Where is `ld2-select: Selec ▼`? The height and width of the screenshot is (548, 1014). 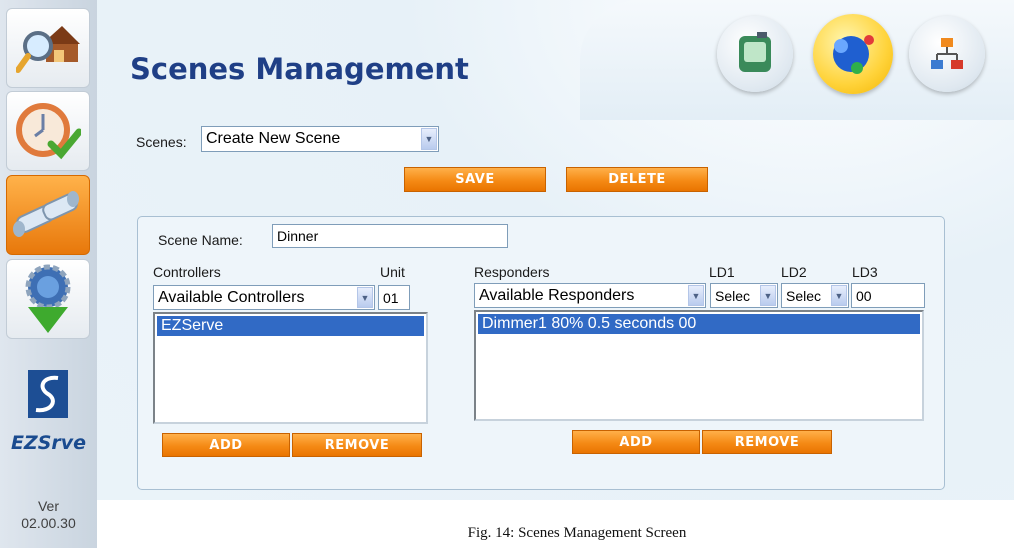
ld2-select: Selec ▼ is located at coordinates (815, 295).